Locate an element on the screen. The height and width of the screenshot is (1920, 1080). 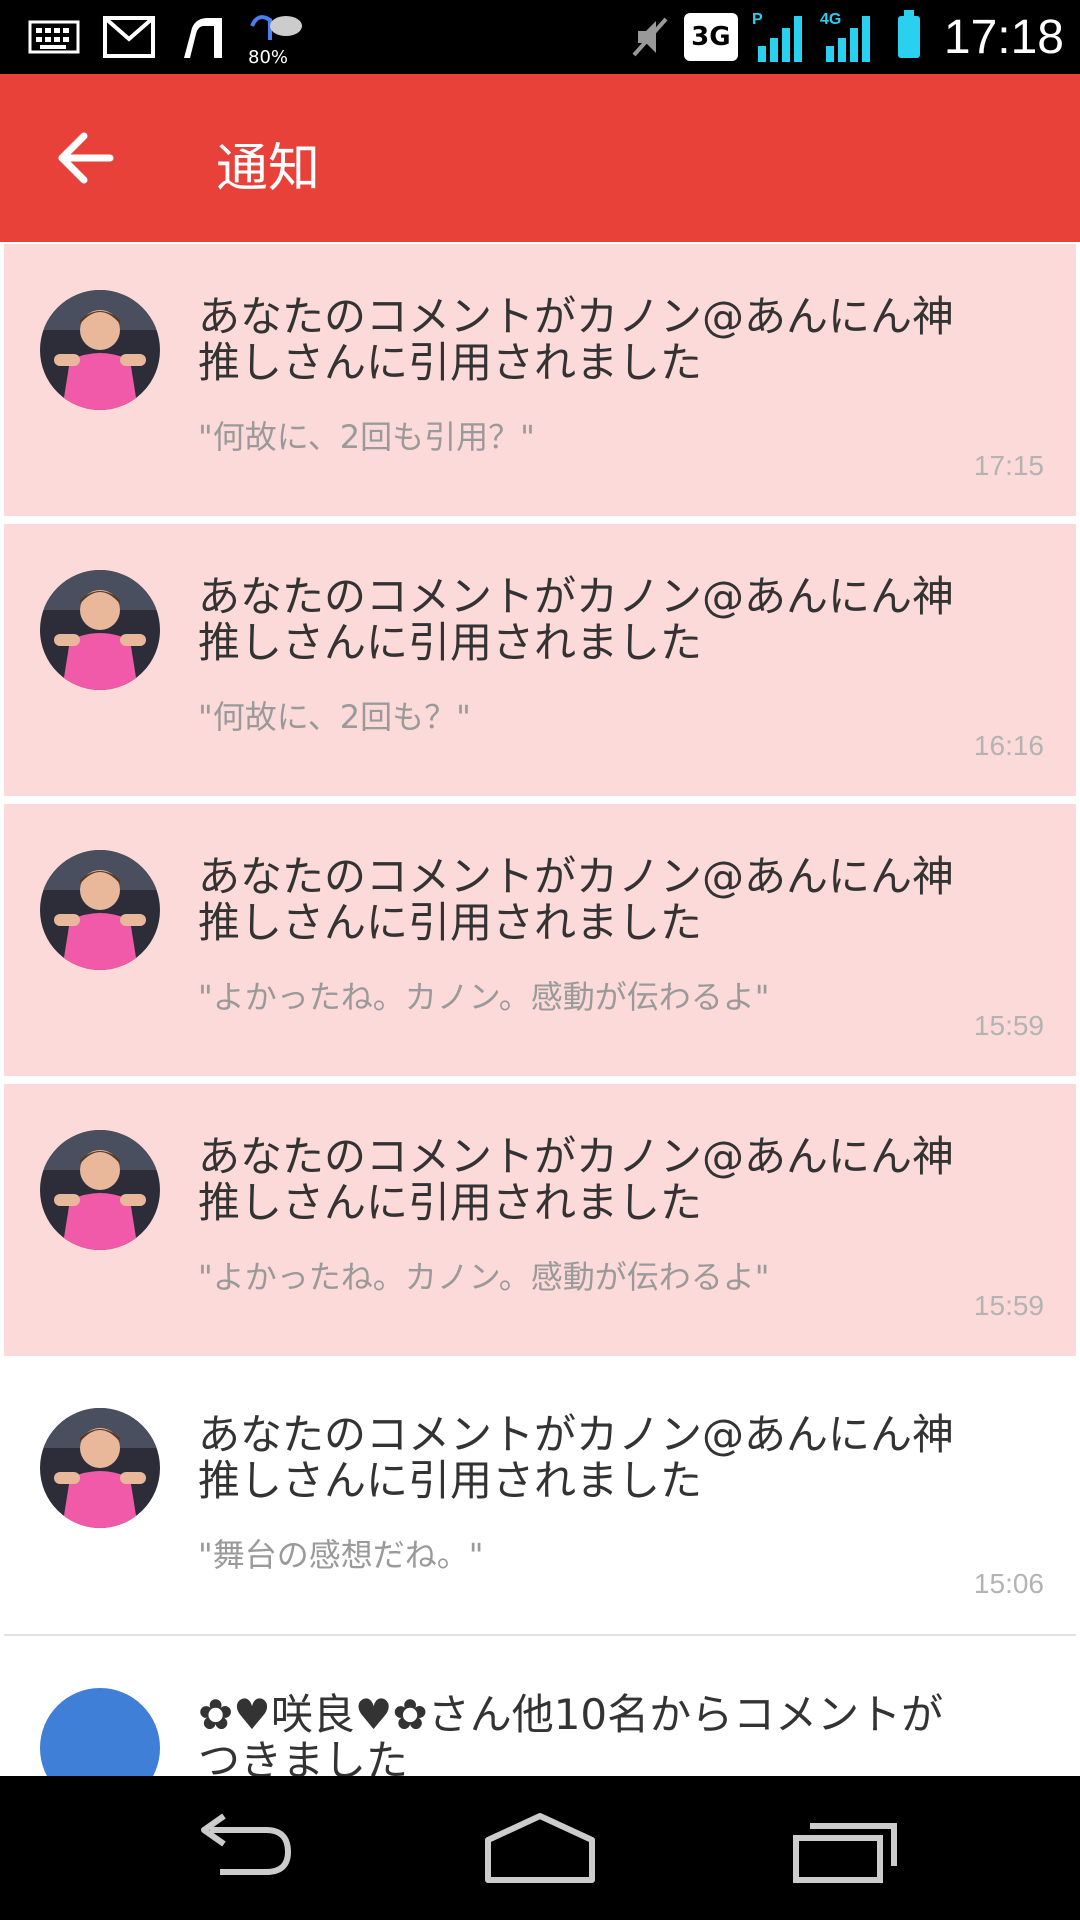
weather-icon: 80% is located at coordinates (276, 39).